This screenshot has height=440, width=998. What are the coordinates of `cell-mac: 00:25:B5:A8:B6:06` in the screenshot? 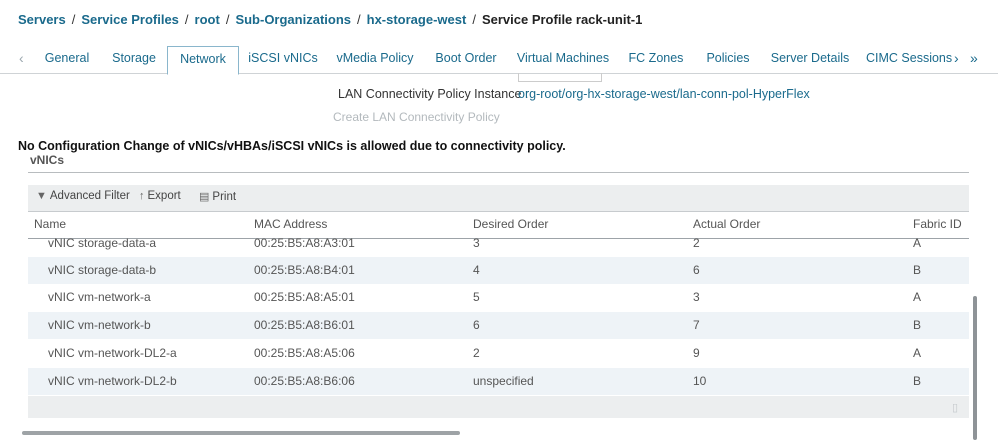 It's located at (304, 381).